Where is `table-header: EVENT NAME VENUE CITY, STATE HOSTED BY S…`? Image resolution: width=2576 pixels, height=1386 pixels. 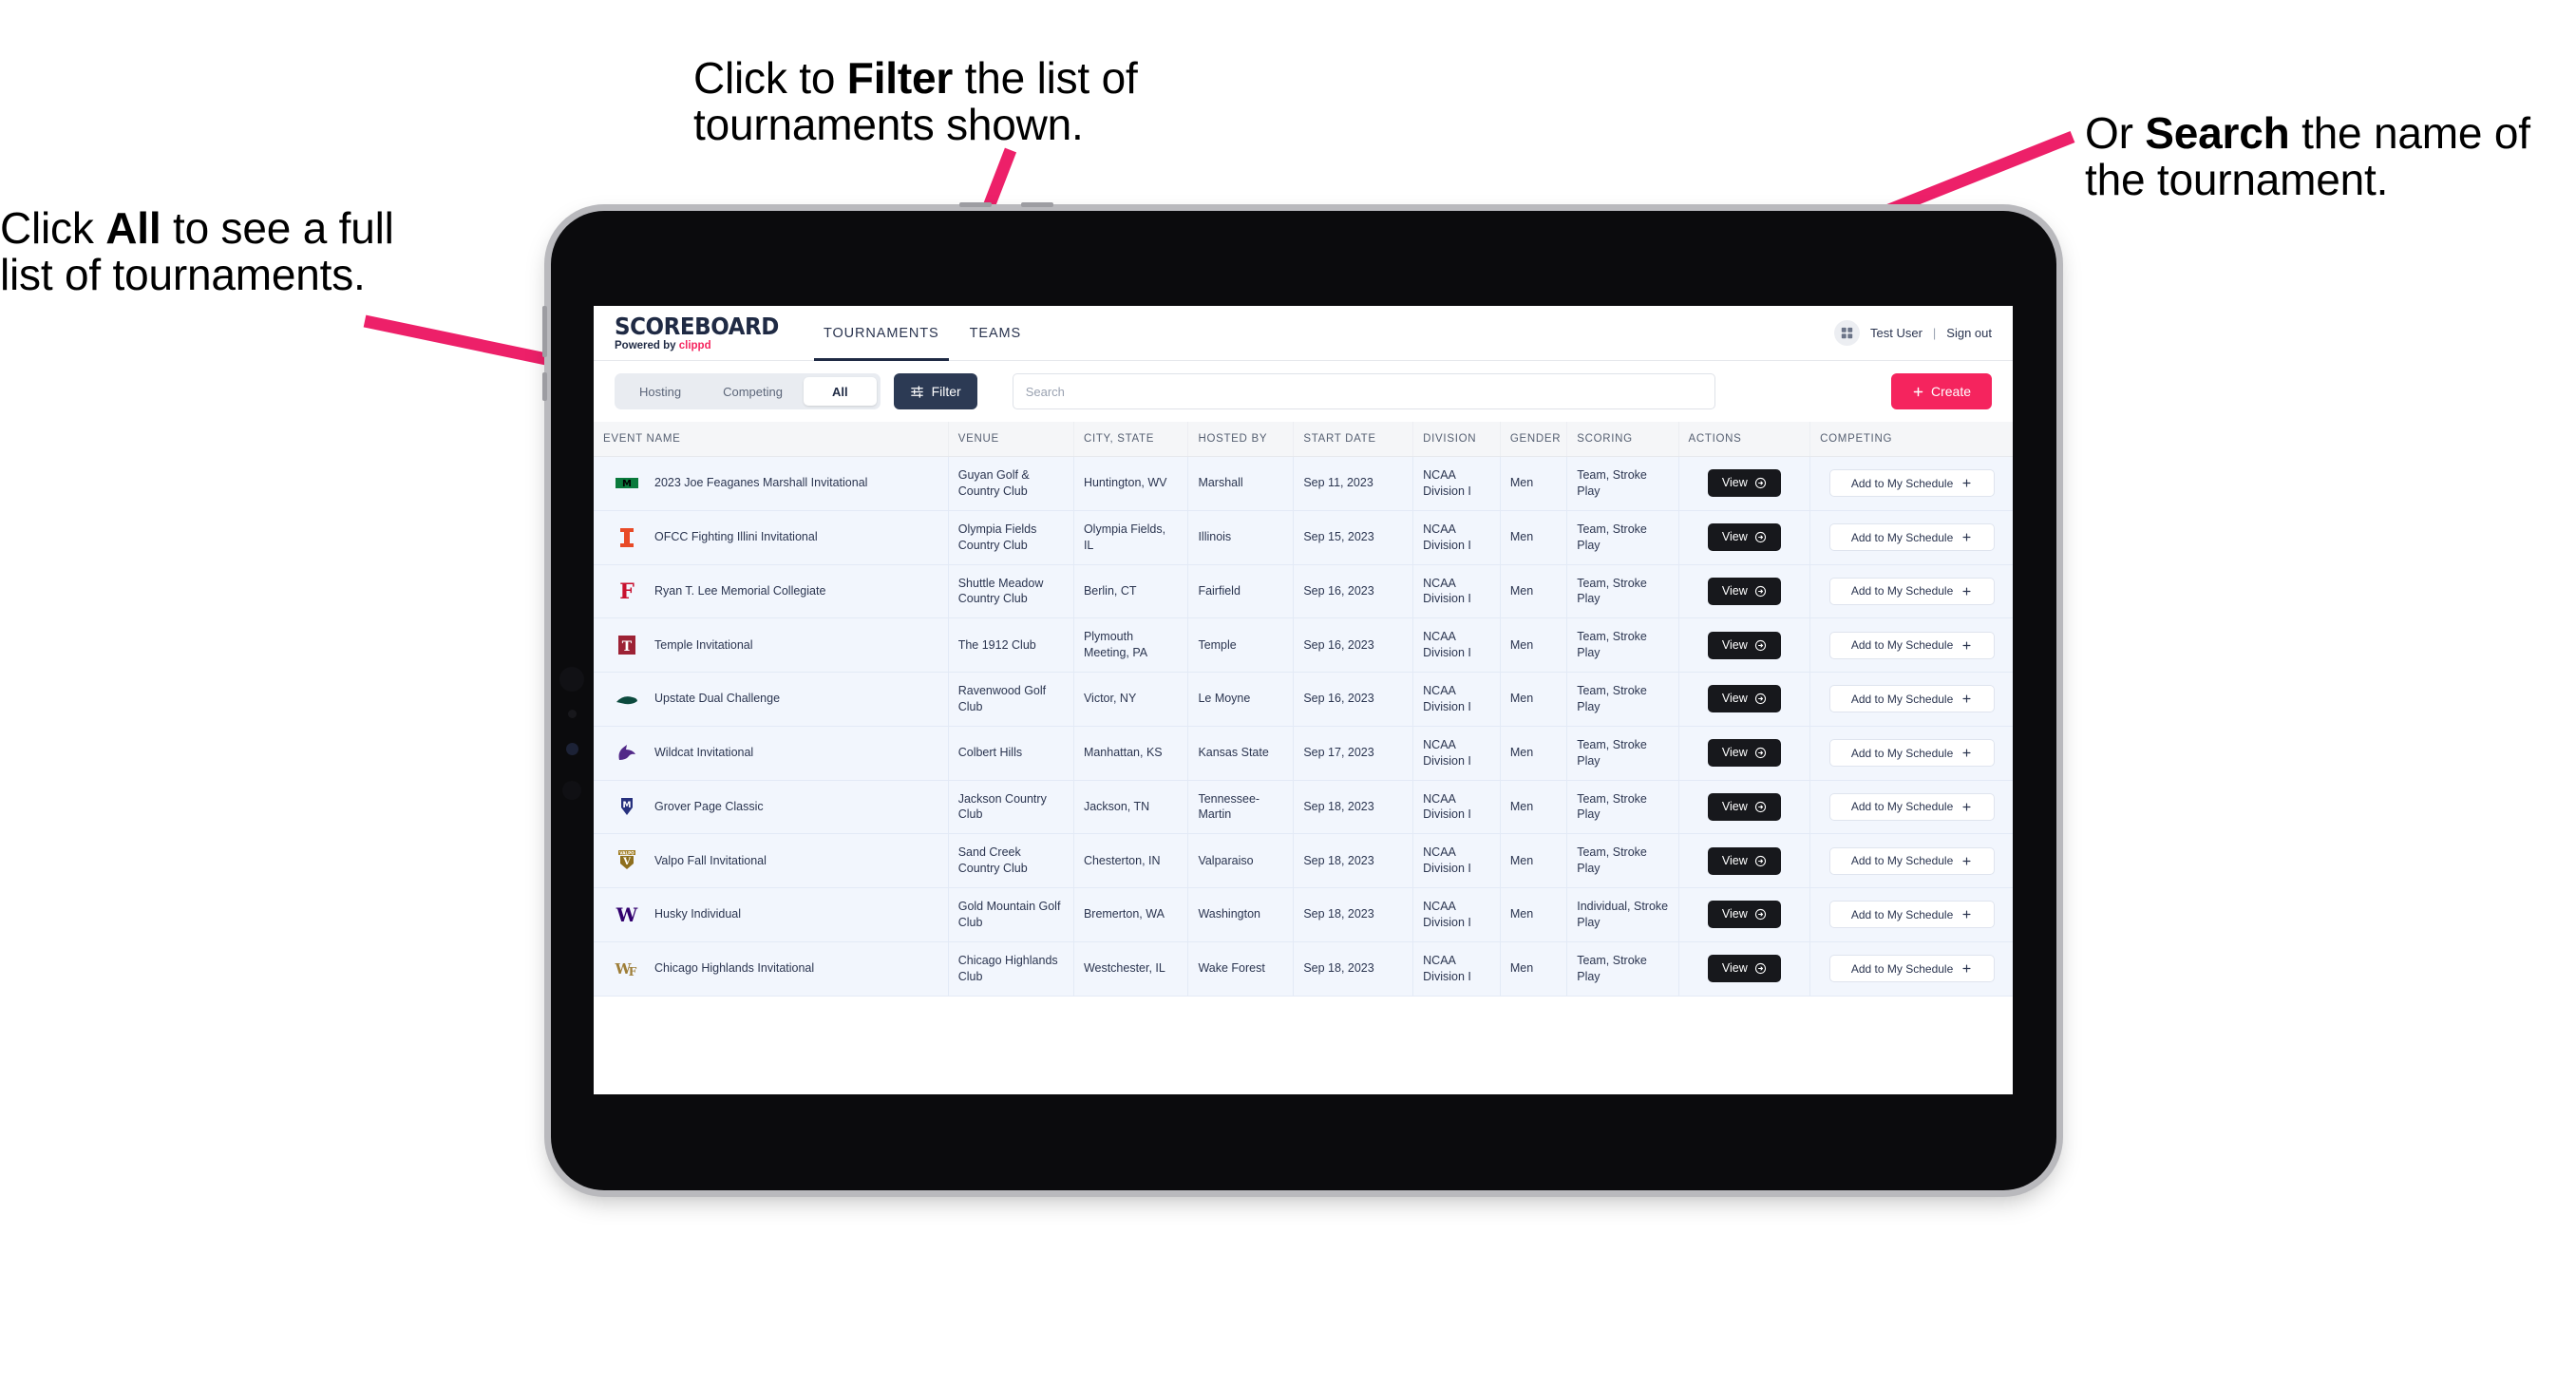
table-header: EVENT NAME VENUE CITY, STATE HOSTED BY S… is located at coordinates (1303, 439).